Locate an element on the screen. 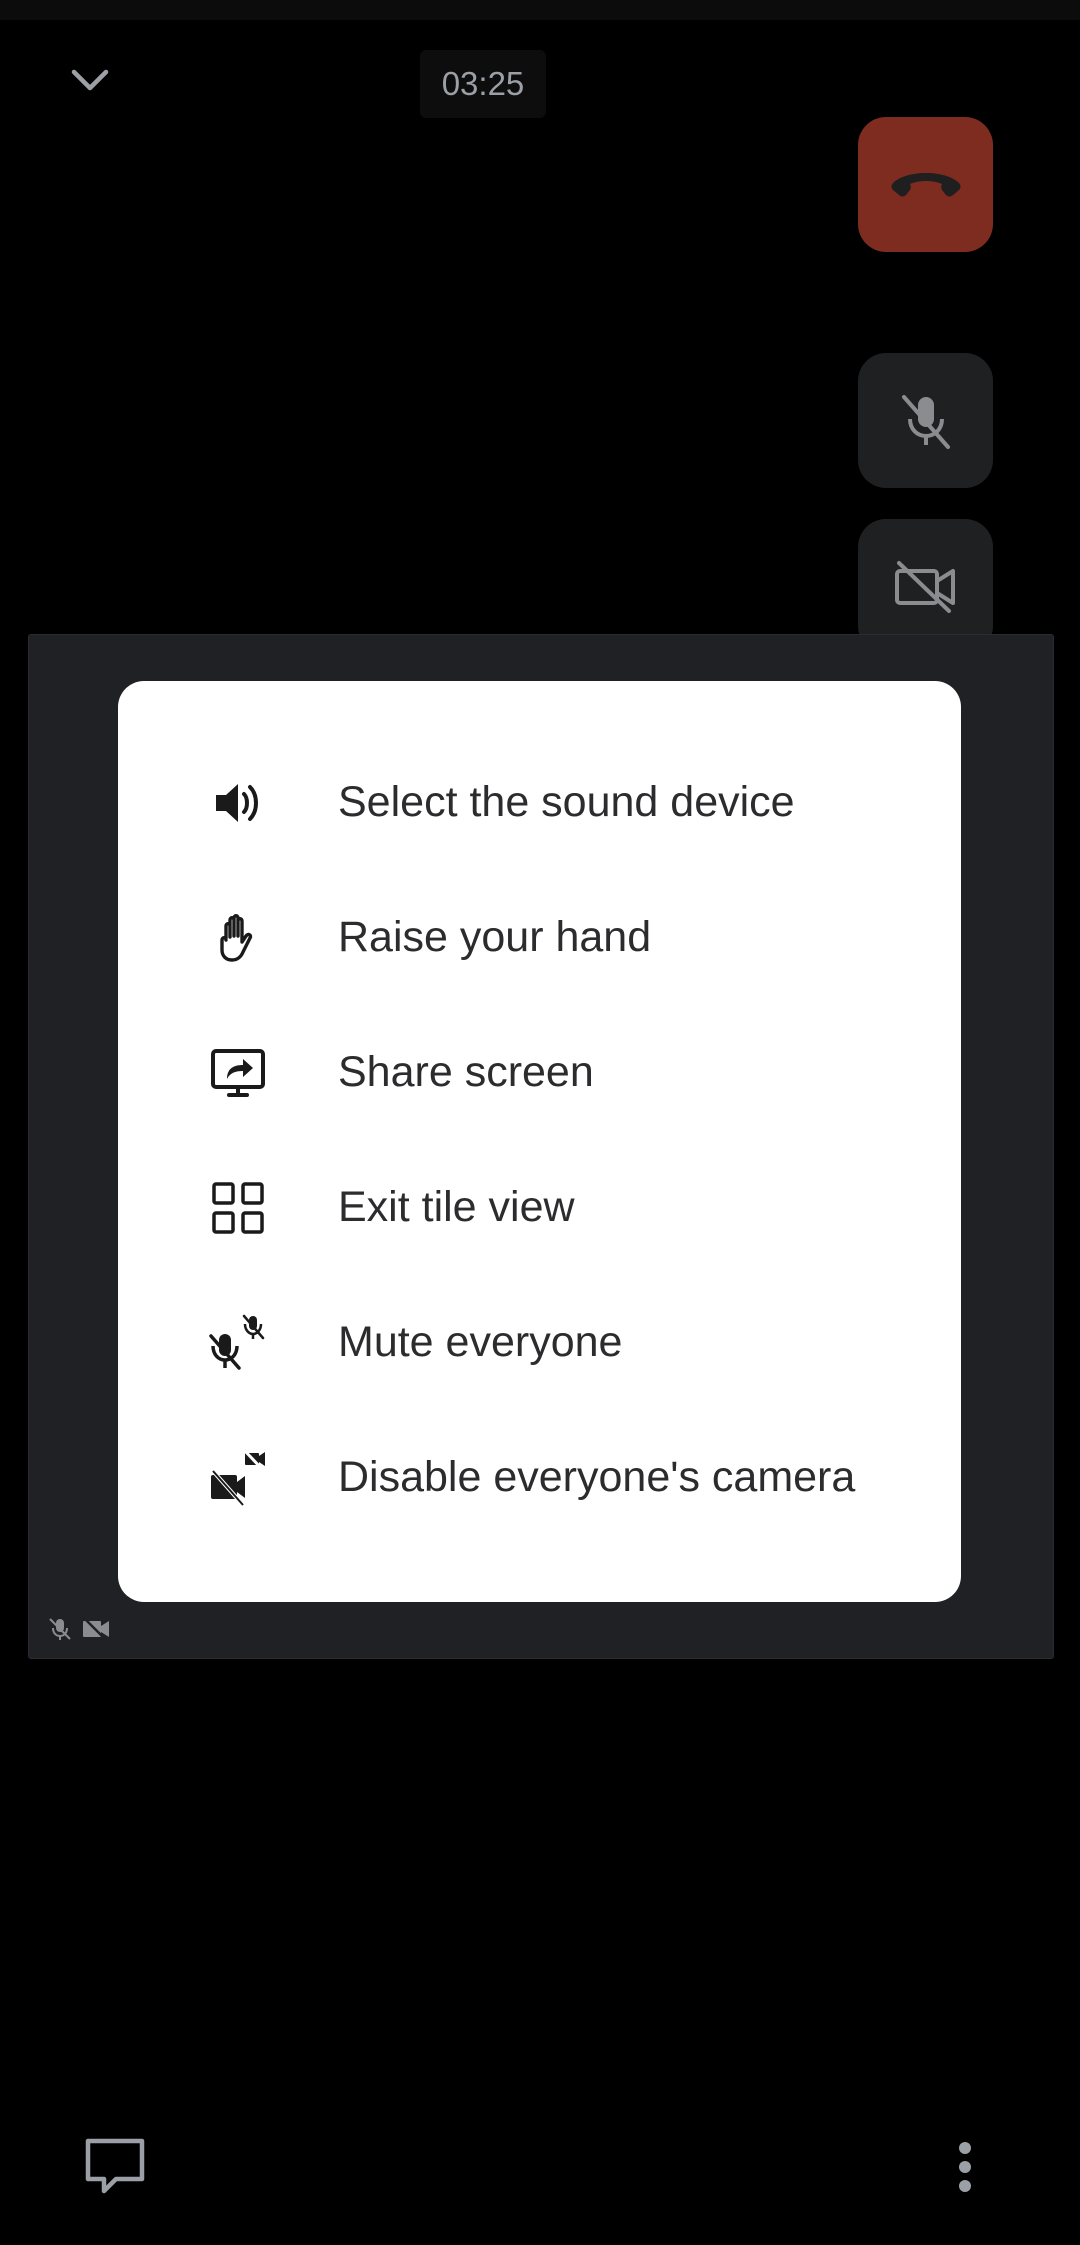 The width and height of the screenshot is (1080, 2245). share-screen-icon is located at coordinates (238, 1073).